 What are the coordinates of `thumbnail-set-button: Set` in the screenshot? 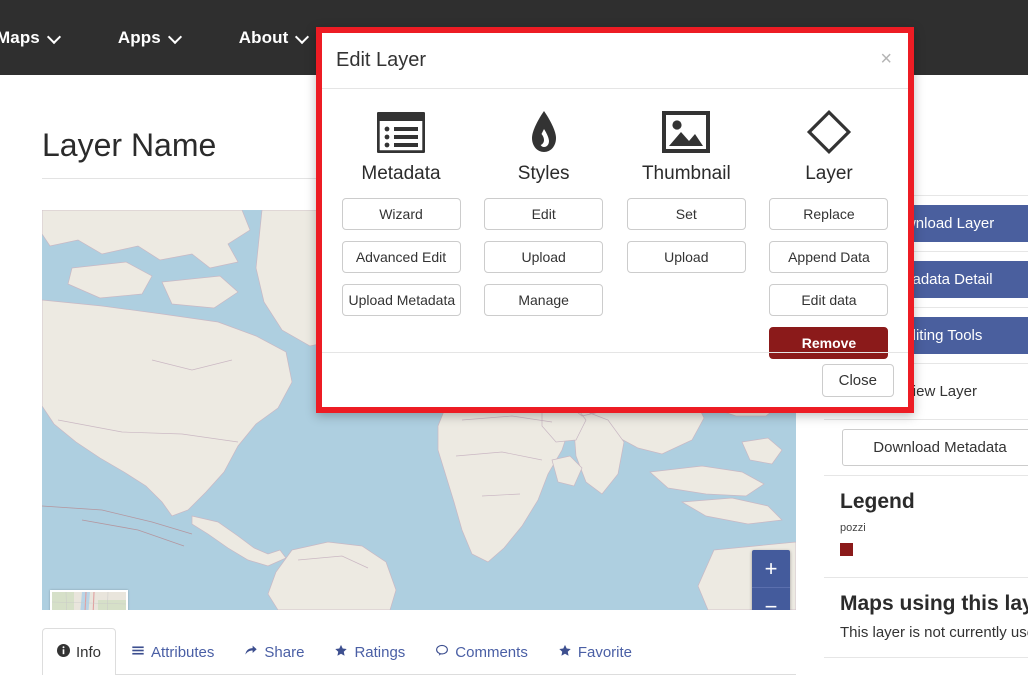 It's located at (686, 214).